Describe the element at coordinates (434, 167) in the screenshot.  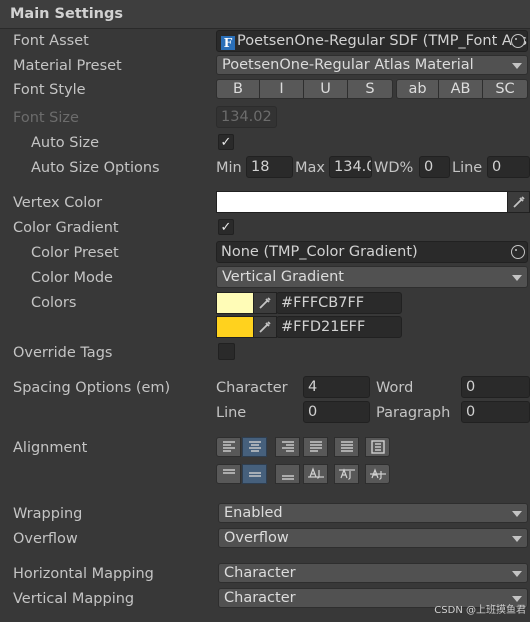
I see `wd-field: 0` at that location.